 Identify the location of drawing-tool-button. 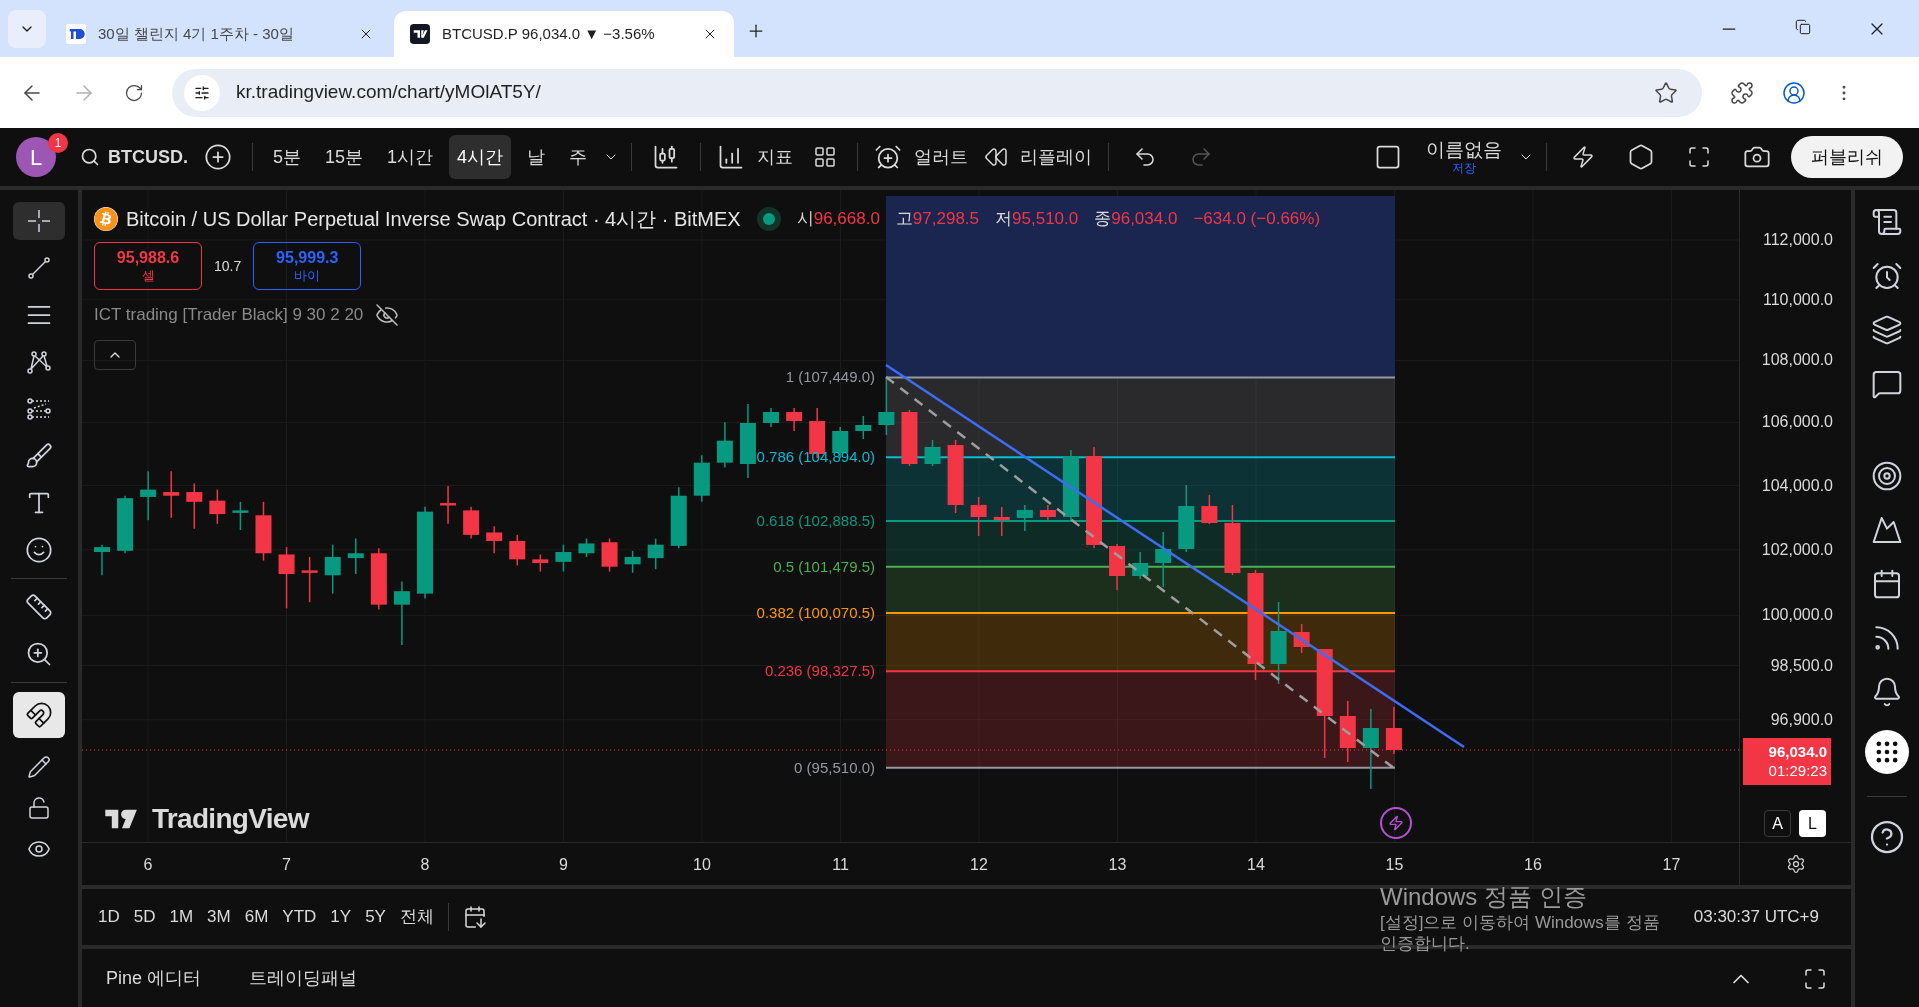
(39, 221).